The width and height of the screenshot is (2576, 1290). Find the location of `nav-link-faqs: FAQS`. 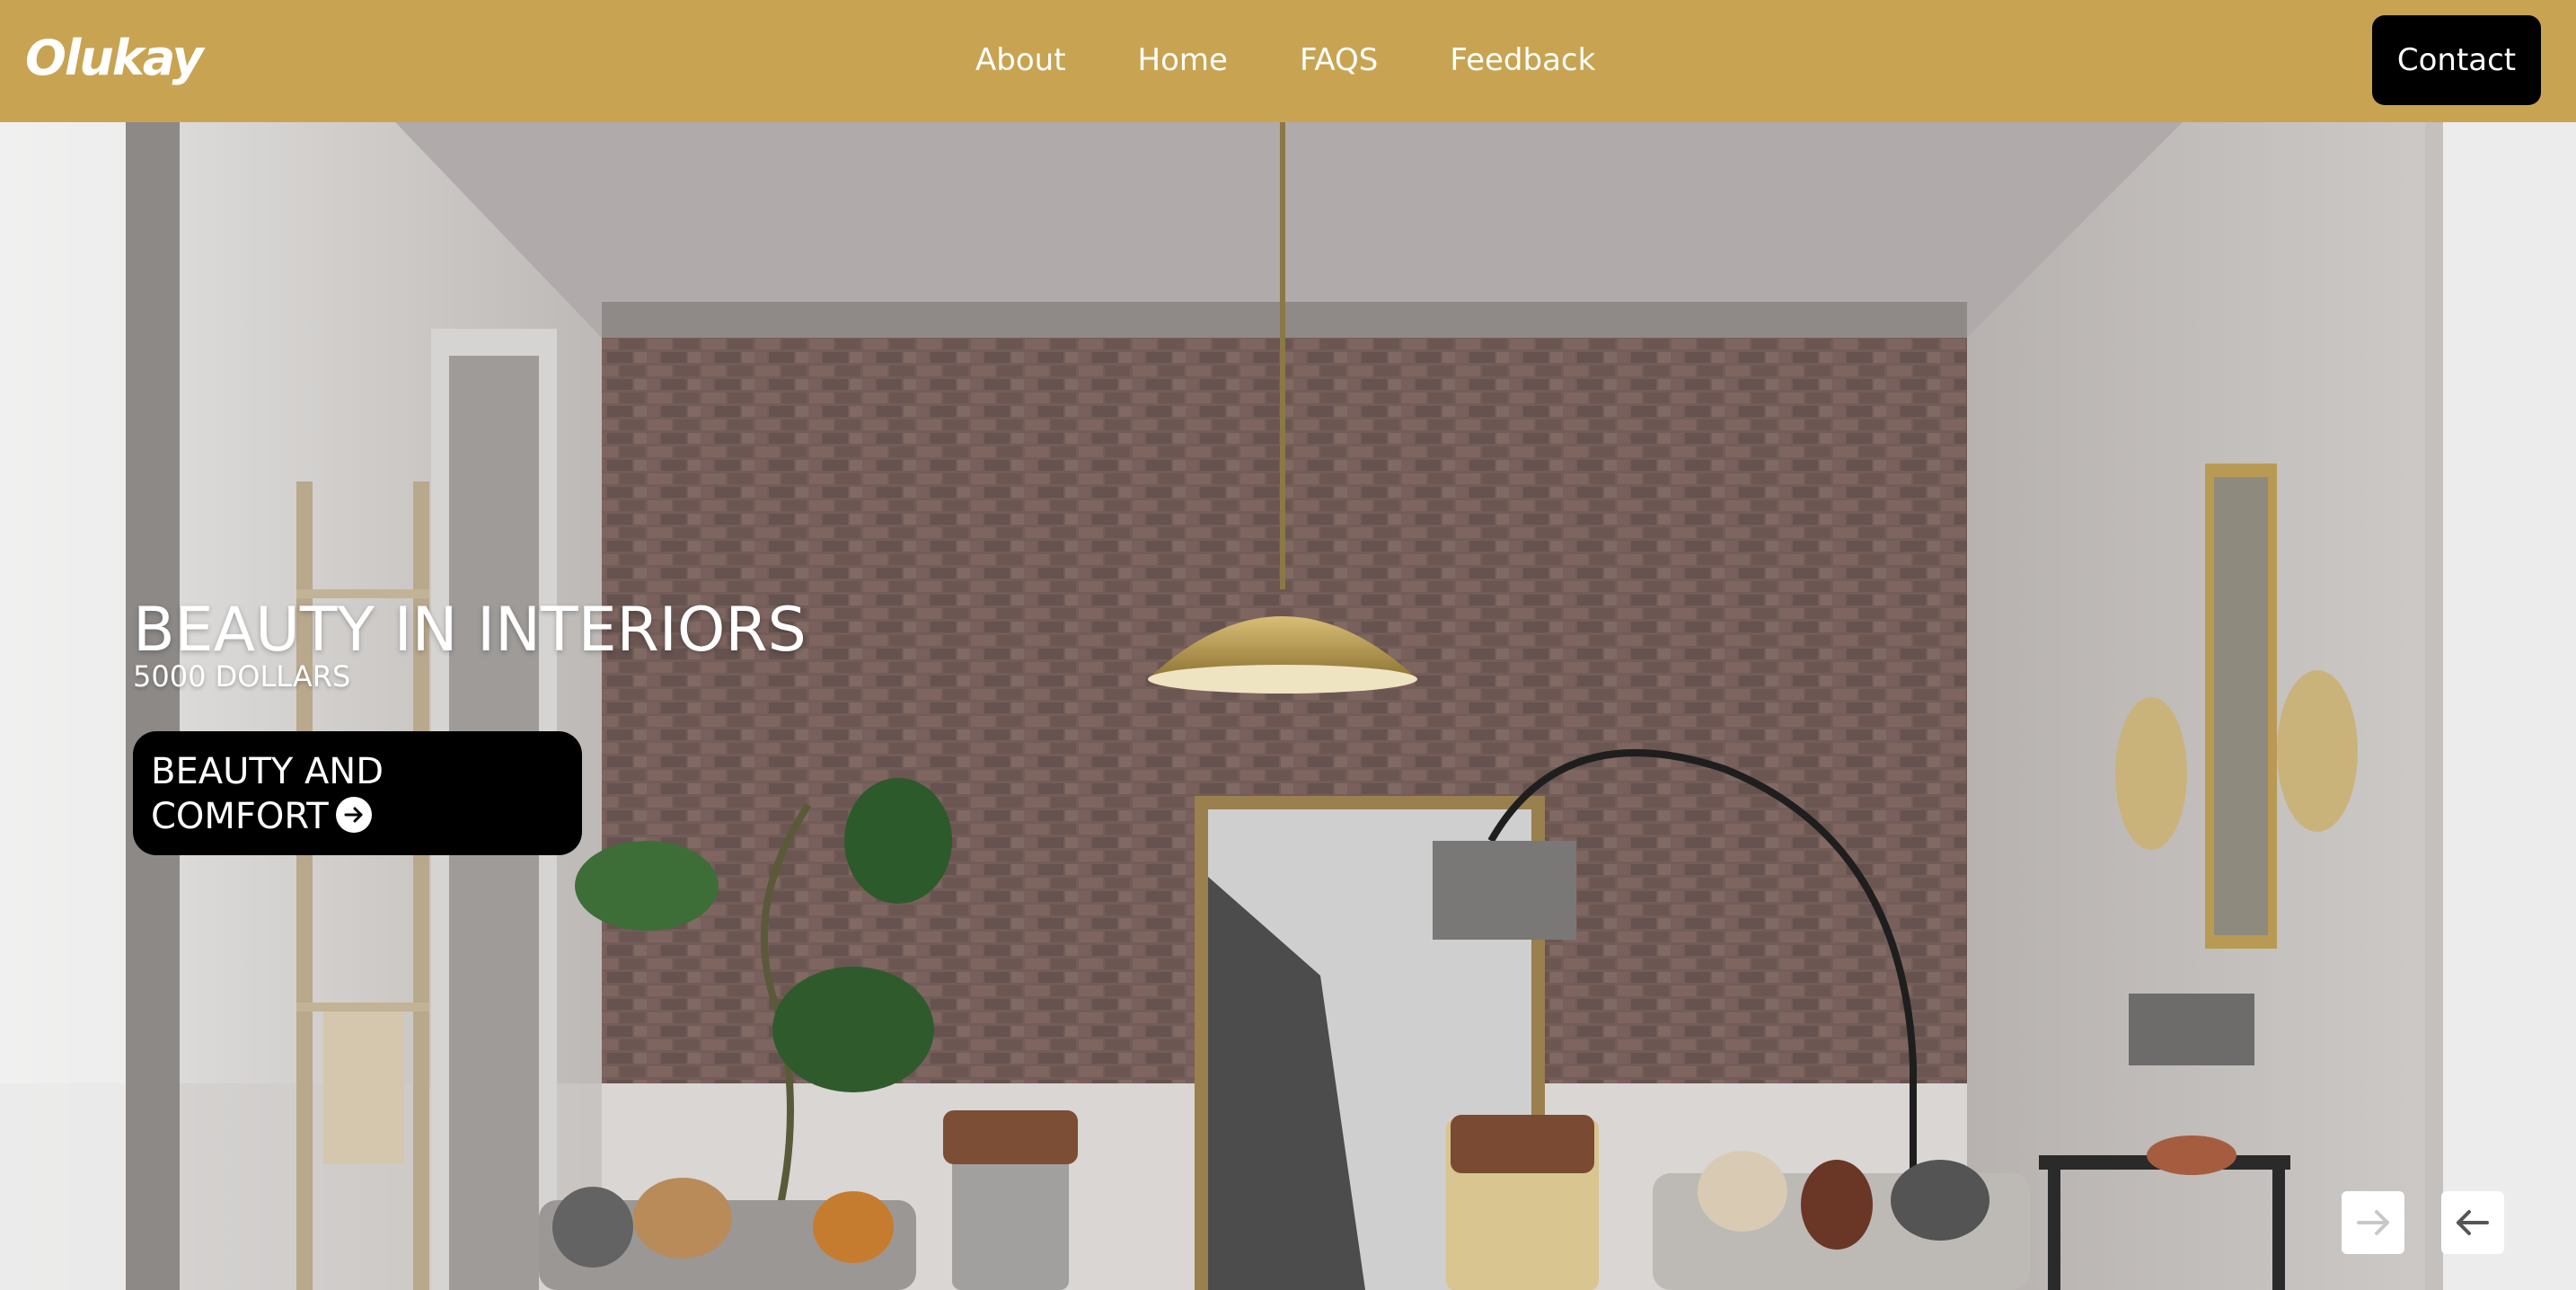

nav-link-faqs: FAQS is located at coordinates (1339, 60).